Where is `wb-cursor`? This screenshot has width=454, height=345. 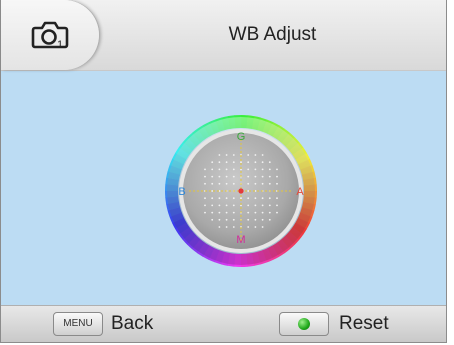 wb-cursor is located at coordinates (241, 191).